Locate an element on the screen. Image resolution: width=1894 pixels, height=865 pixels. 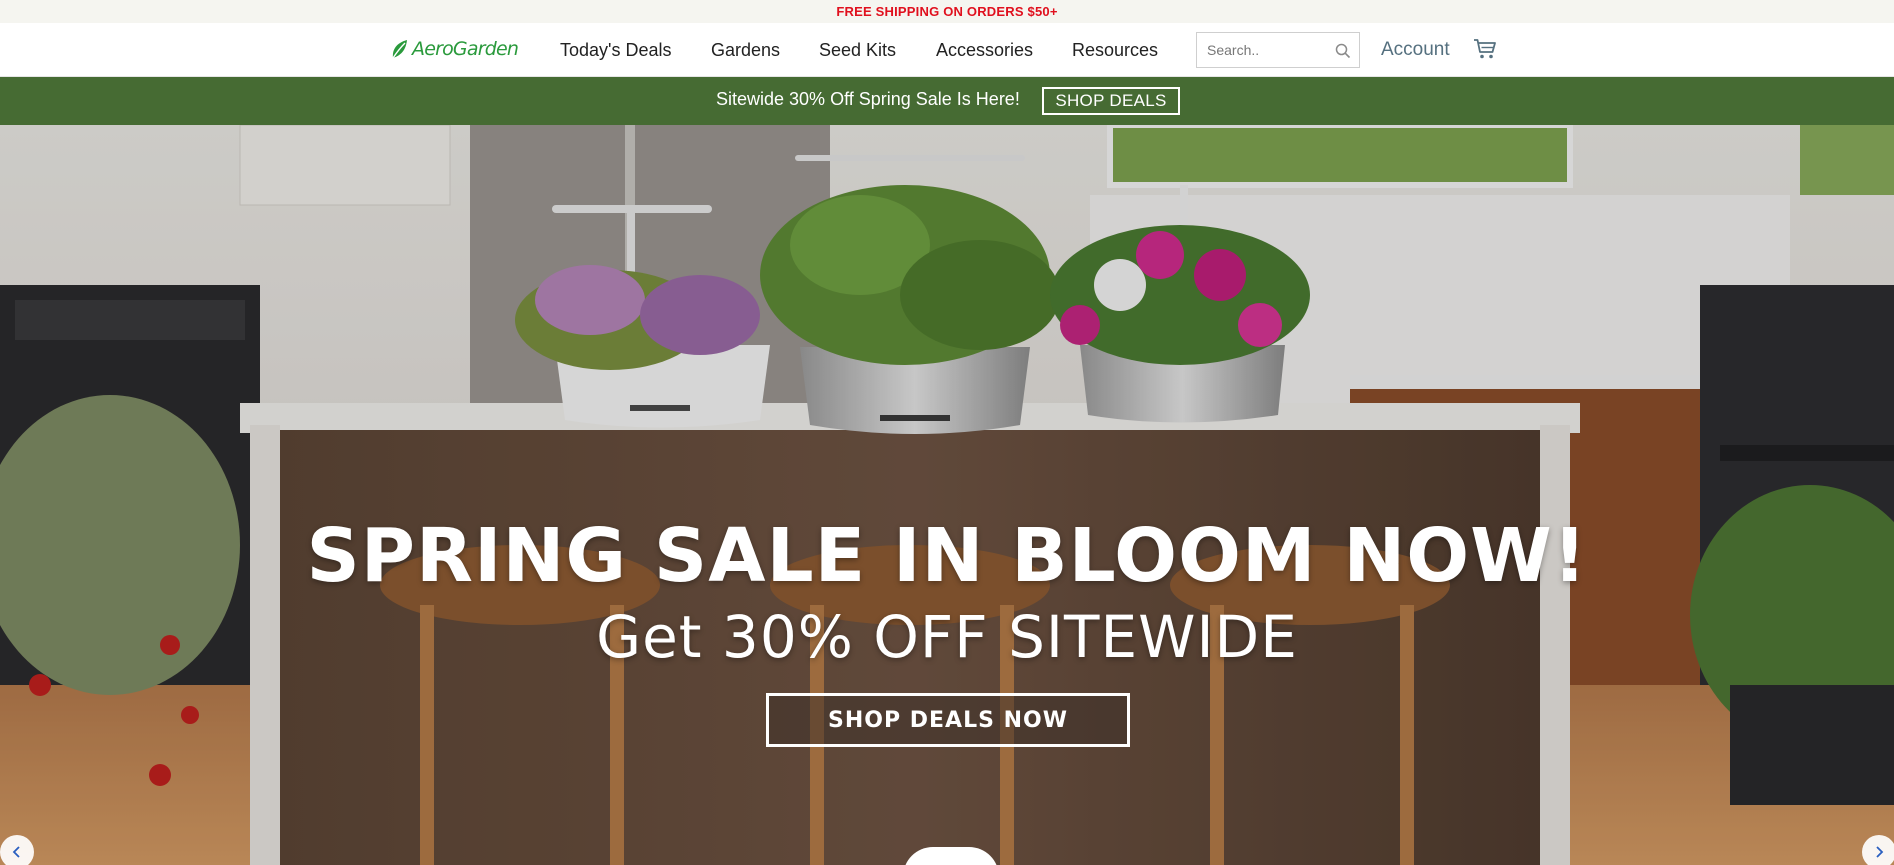
shop-deals-button: SHOP DEALS is located at coordinates (1111, 101).